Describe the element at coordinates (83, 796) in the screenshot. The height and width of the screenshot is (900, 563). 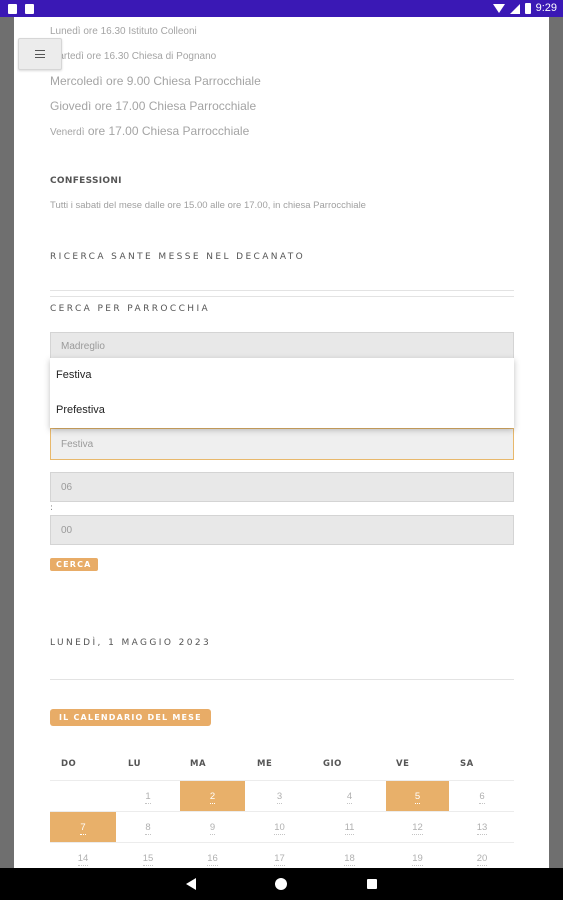
I see `calendar-empty-cell` at that location.